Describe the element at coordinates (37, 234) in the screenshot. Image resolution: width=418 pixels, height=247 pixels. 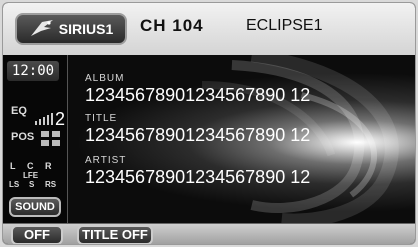
I see `off-button: OFF` at that location.